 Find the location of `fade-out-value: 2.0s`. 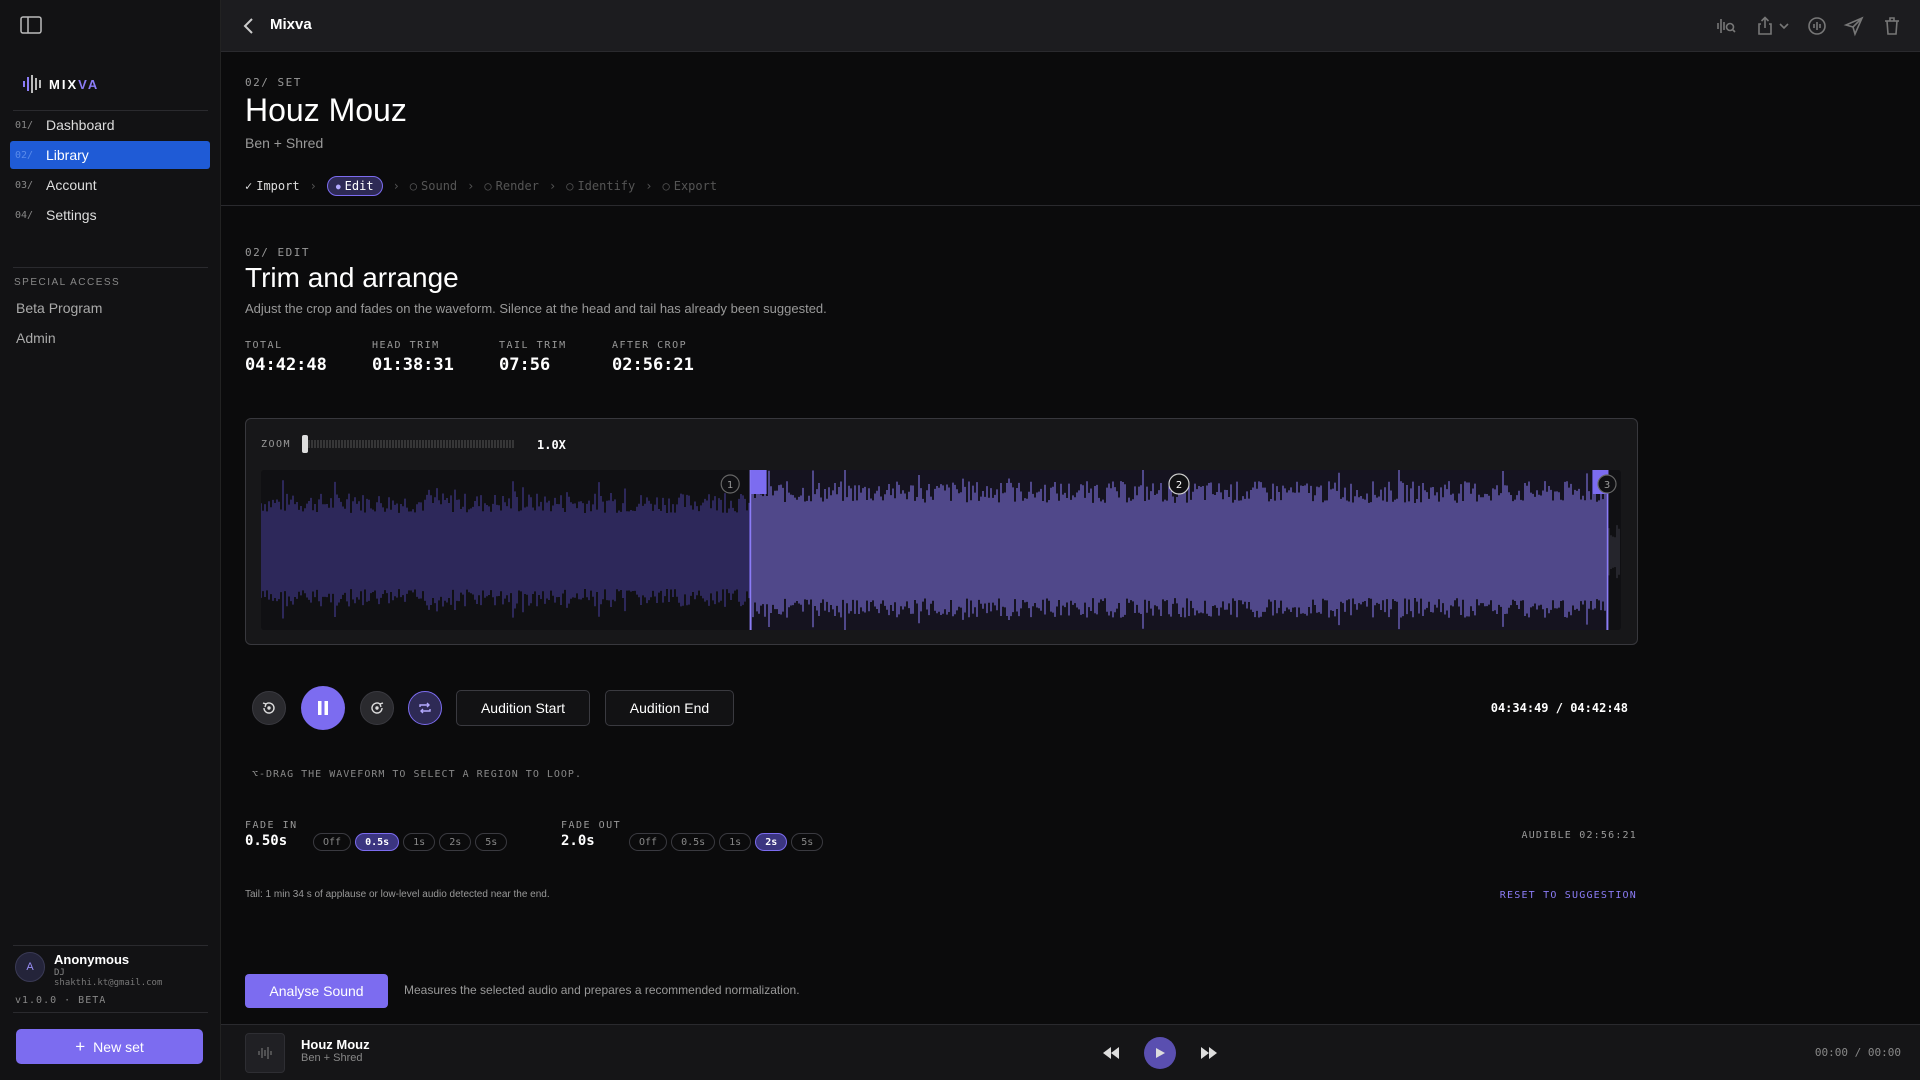

fade-out-value: 2.0s is located at coordinates (578, 841).